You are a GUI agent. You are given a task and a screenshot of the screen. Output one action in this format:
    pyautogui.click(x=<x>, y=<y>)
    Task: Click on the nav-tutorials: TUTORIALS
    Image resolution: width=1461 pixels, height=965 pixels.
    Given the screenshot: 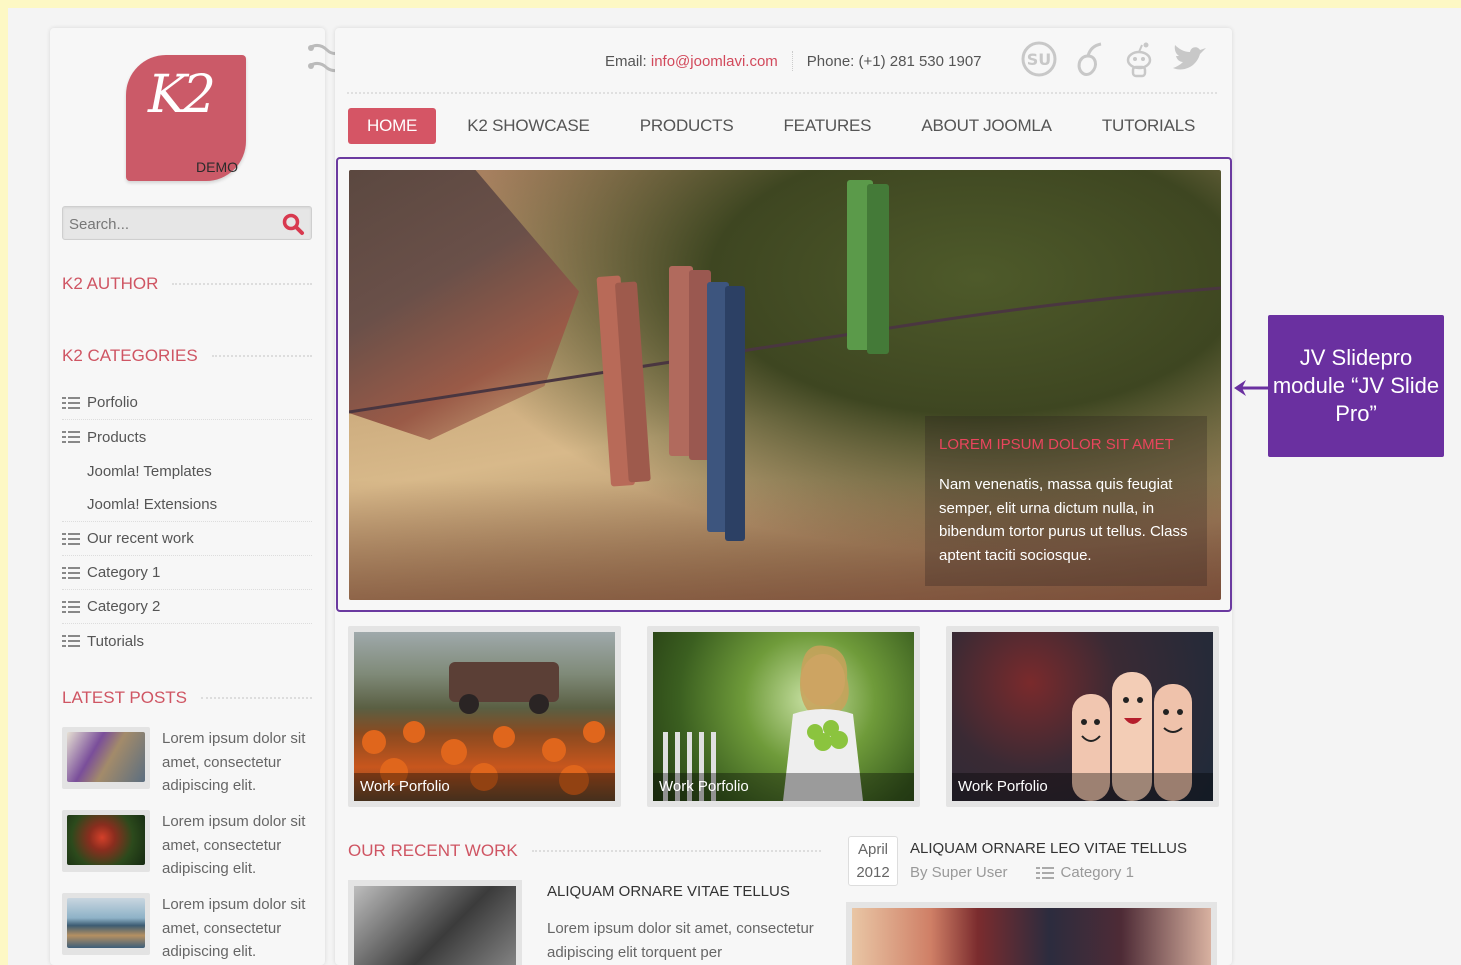 What is the action you would take?
    pyautogui.click(x=1148, y=126)
    